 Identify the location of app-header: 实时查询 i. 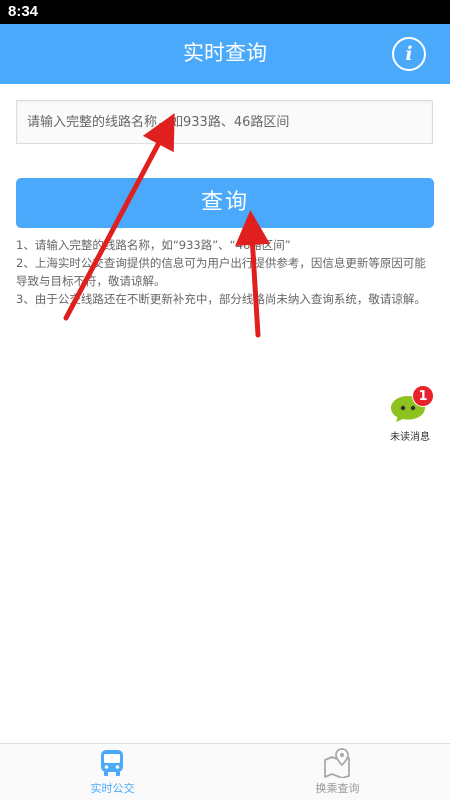
(225, 54).